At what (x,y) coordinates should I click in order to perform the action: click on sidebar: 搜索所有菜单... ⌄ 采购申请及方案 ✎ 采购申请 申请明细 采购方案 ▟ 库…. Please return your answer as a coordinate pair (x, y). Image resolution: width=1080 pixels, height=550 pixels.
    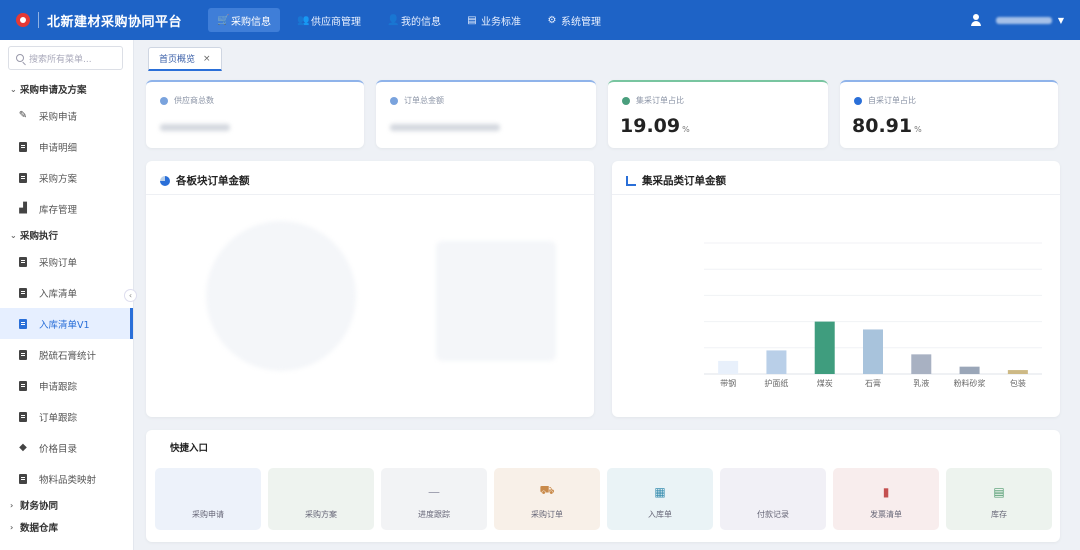
    Looking at the image, I should click on (67, 295).